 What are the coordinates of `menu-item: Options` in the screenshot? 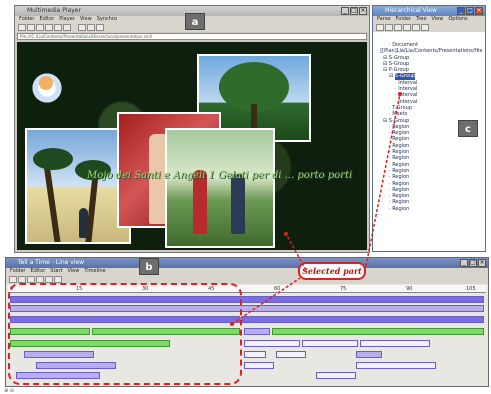 It's located at (457, 19).